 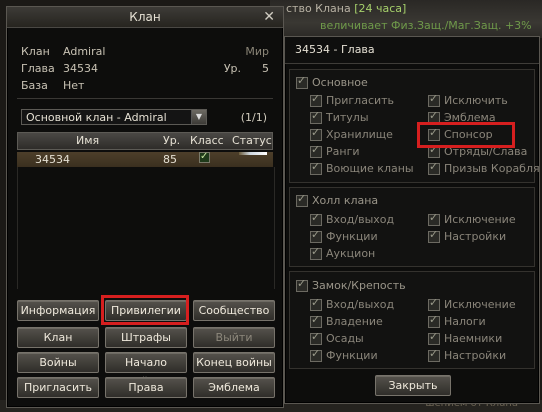 I want to click on highlight-box-privileges, so click(x=145, y=310).